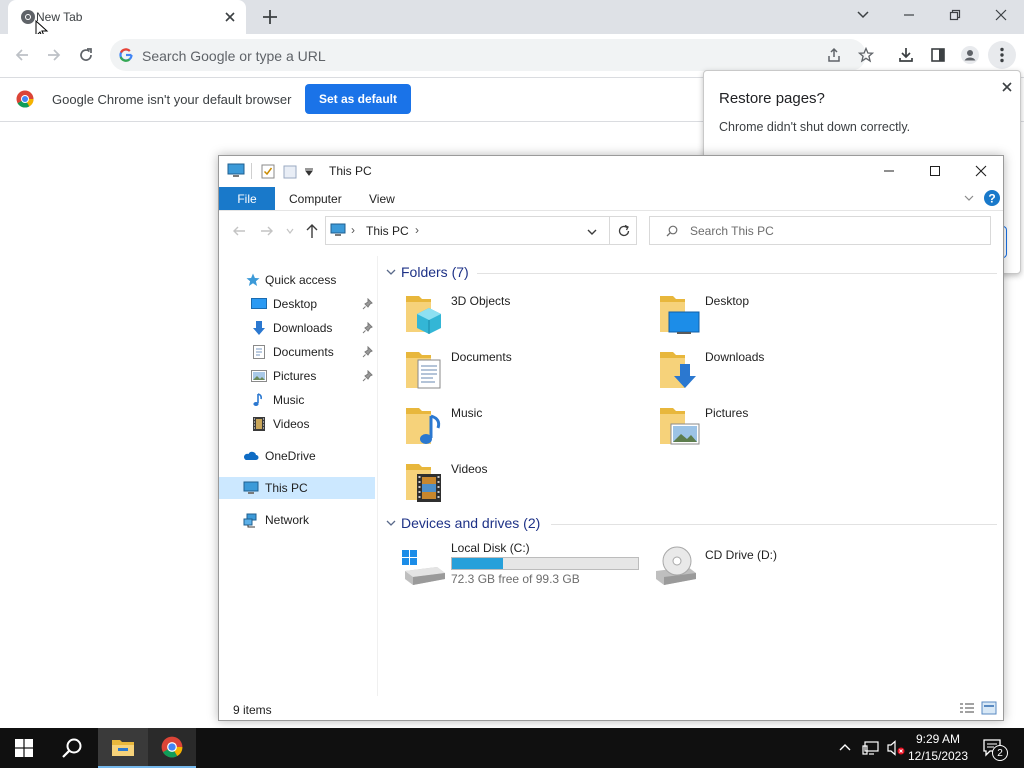 This screenshot has height=768, width=1024. I want to click on downloads-icon, so click(906, 55).